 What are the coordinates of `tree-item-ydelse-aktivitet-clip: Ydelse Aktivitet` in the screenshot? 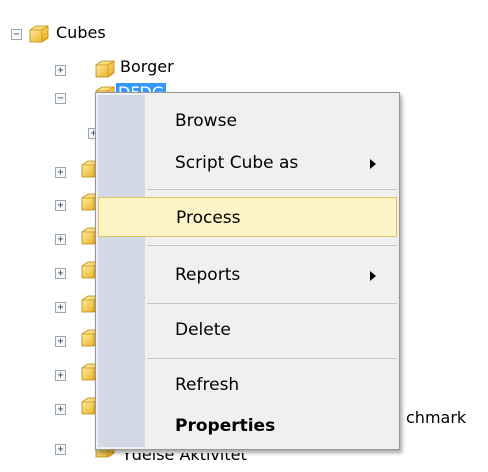 It's located at (187, 462).